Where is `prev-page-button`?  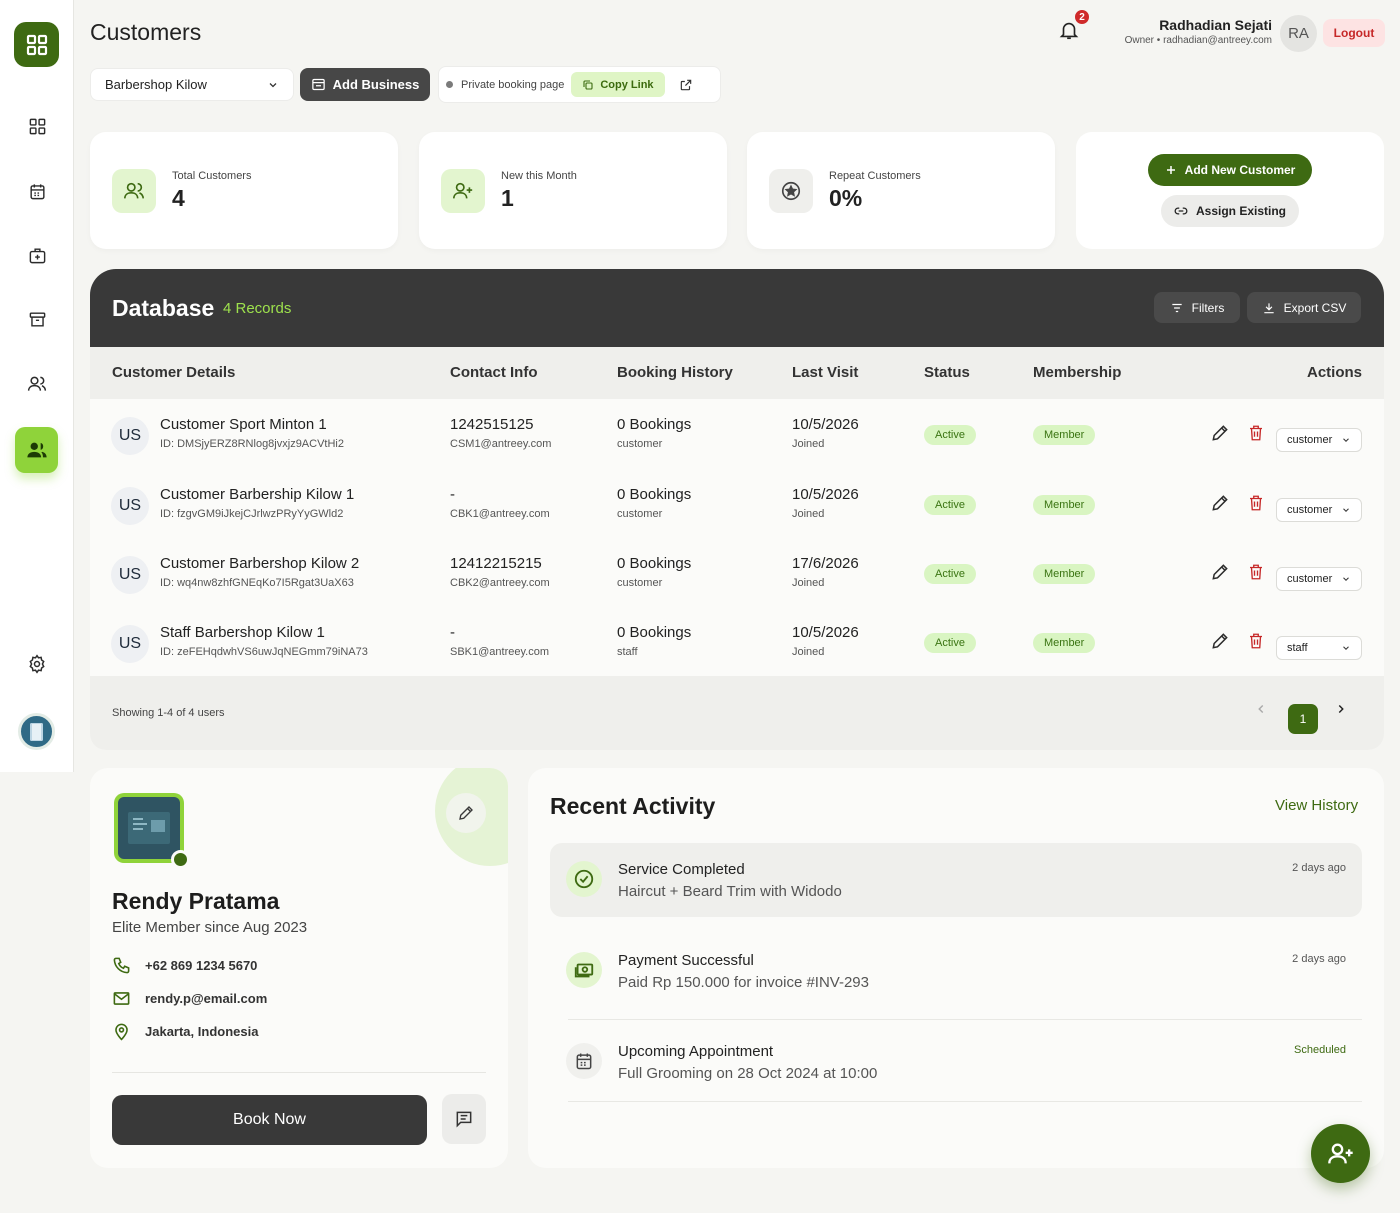
prev-page-button is located at coordinates (1261, 709).